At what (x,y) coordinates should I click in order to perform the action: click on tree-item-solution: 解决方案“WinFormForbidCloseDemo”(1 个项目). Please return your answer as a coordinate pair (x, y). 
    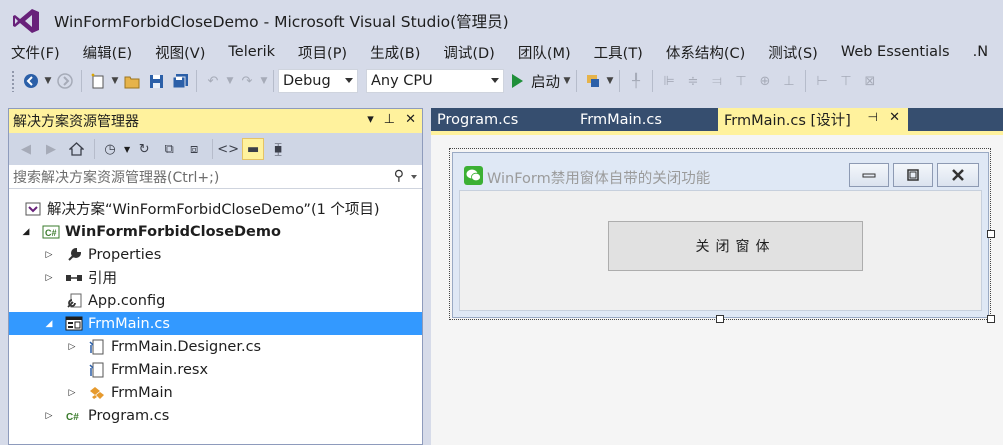
    Looking at the image, I should click on (215, 208).